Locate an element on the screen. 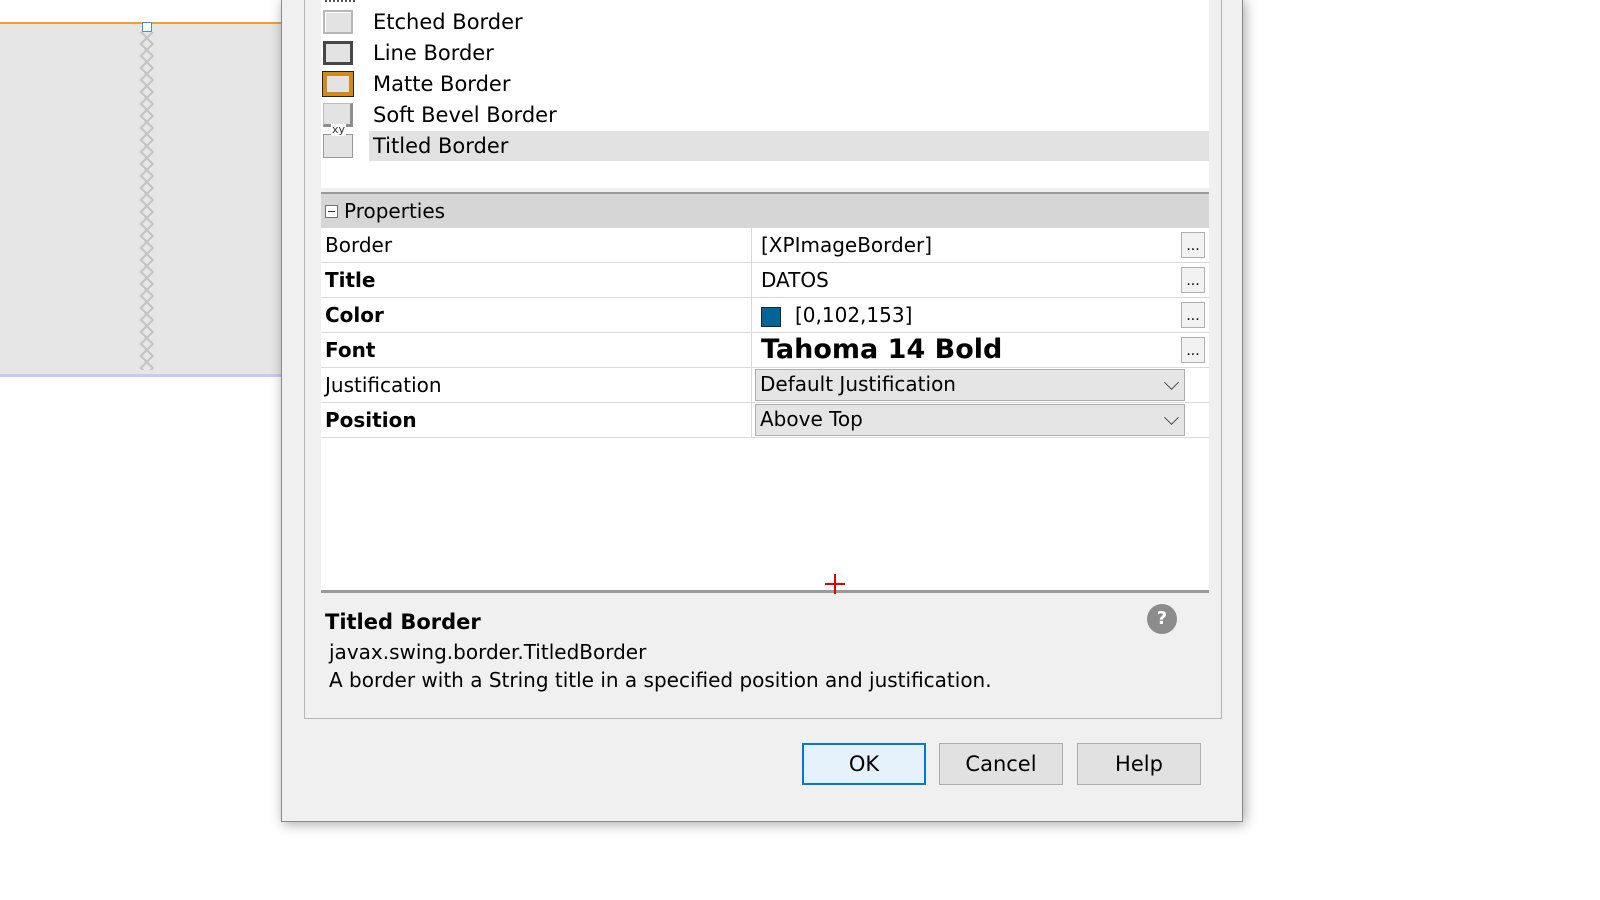 Image resolution: width=1600 pixels, height=900 pixels. position-select: Above Top is located at coordinates (970, 420).